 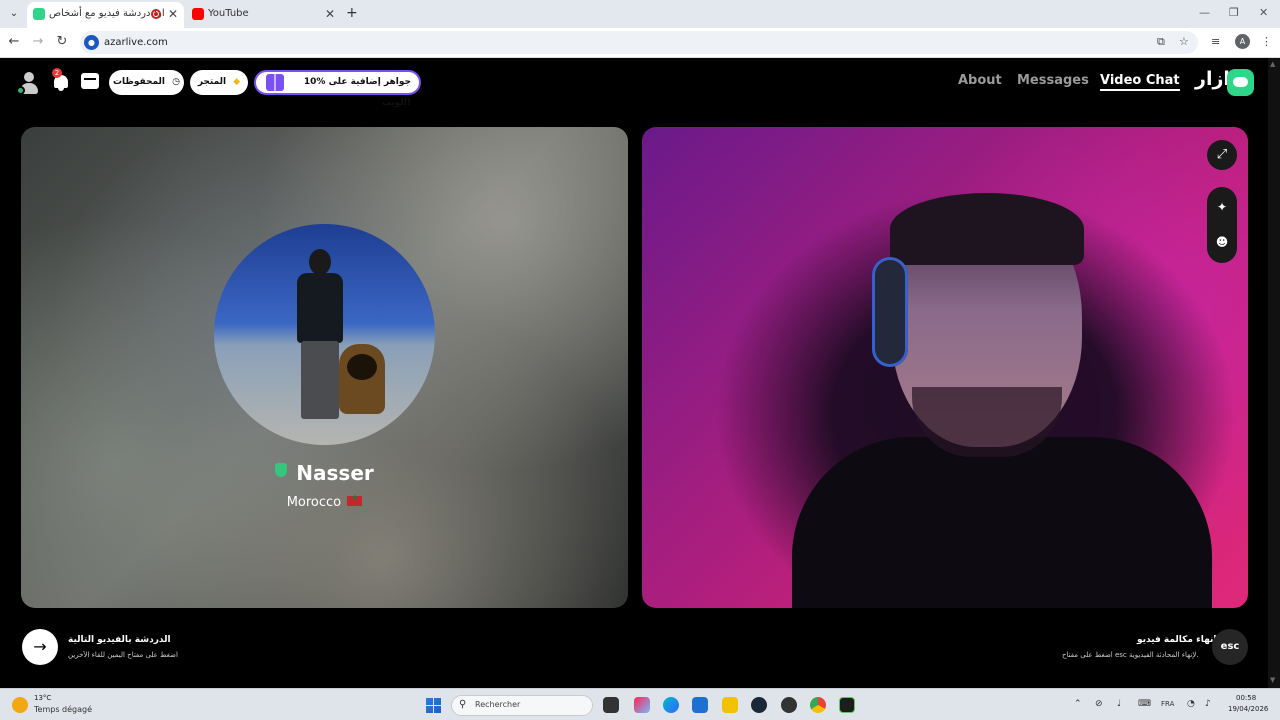 What do you see at coordinates (156, 14) in the screenshot?
I see `recording-indicator-icon` at bounding box center [156, 14].